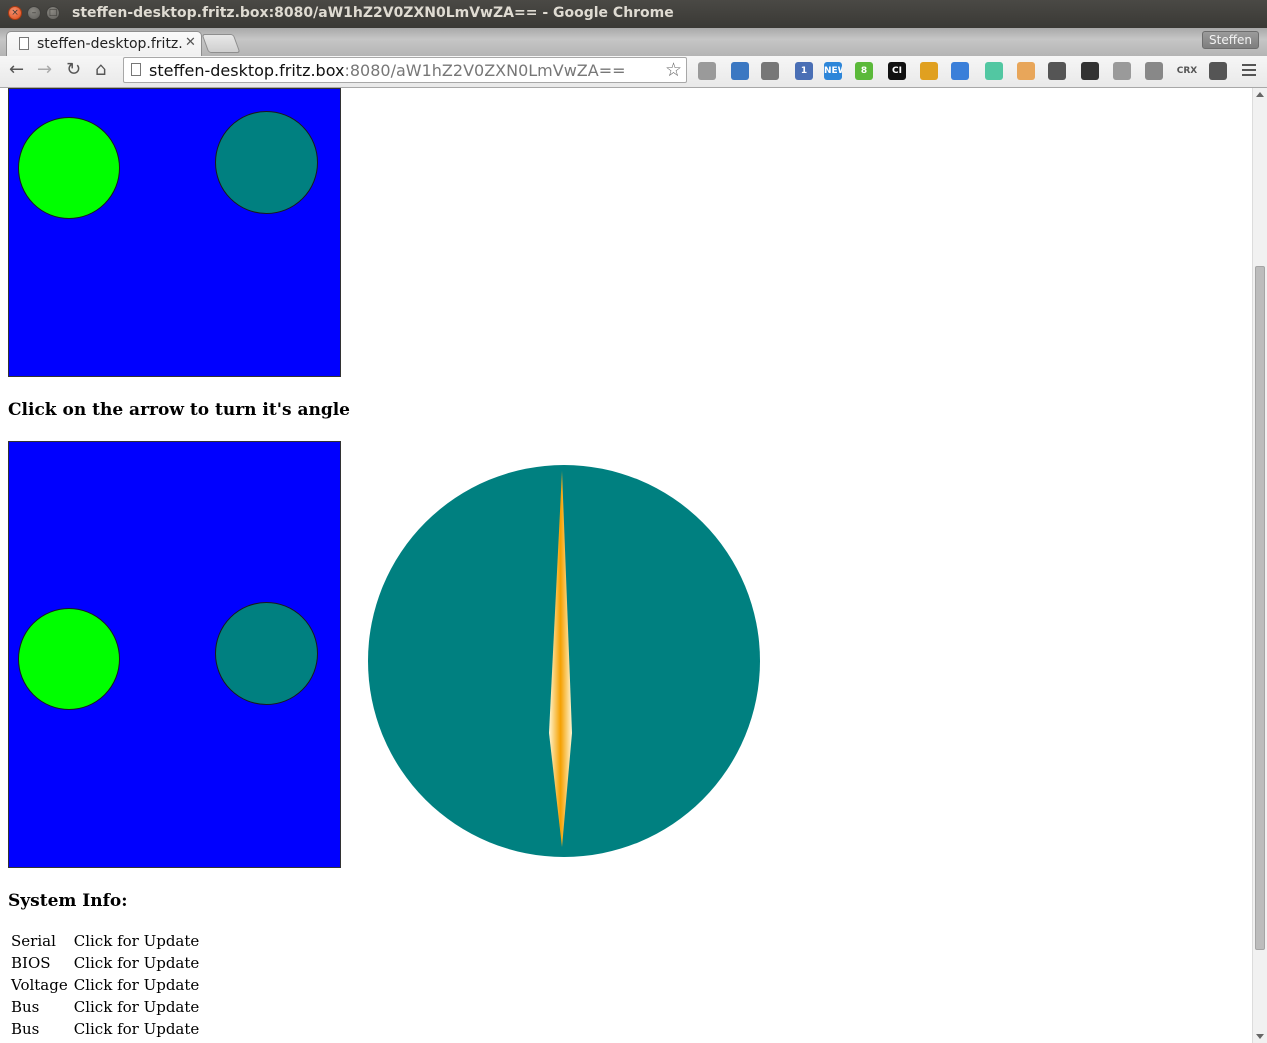 This screenshot has width=1267, height=1043. What do you see at coordinates (34, 13) in the screenshot?
I see `window-minimize-button: –` at bounding box center [34, 13].